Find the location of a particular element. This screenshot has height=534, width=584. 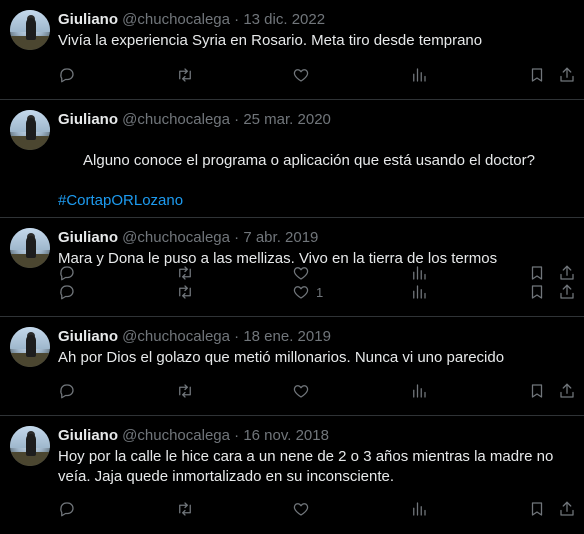

like-button: 1 is located at coordinates (307, 292).